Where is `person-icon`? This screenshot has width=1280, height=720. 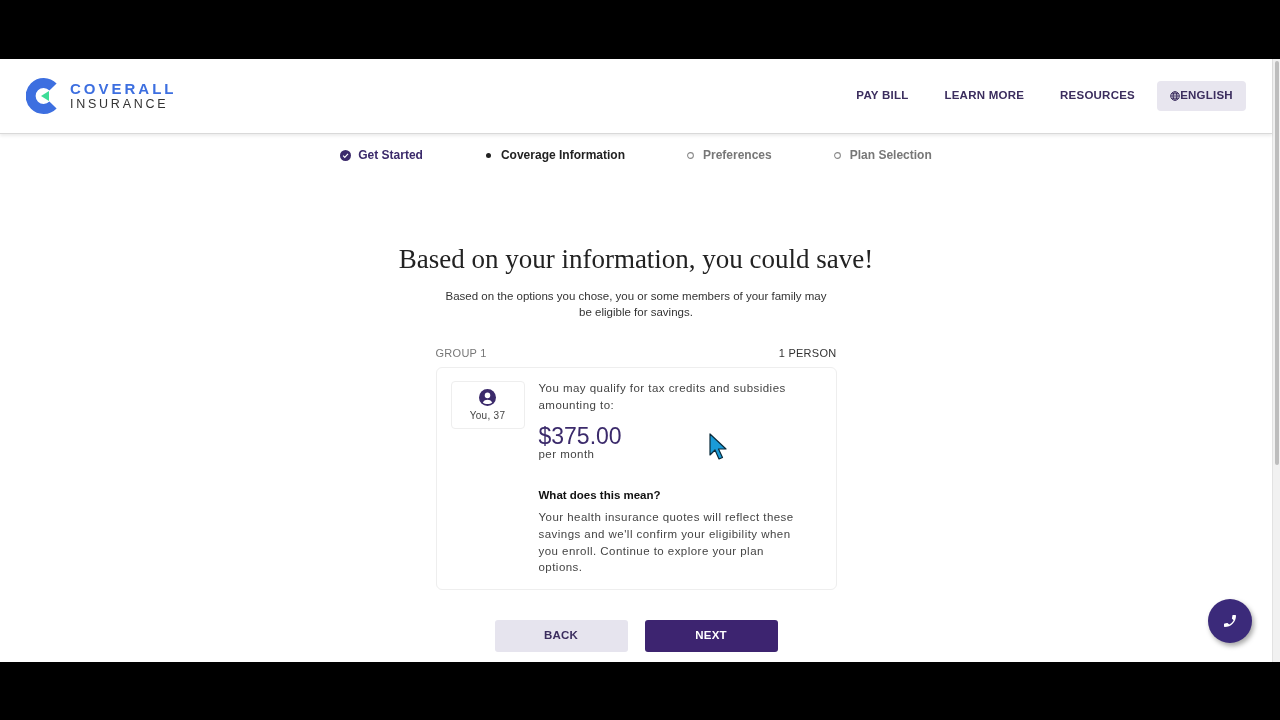 person-icon is located at coordinates (487, 397).